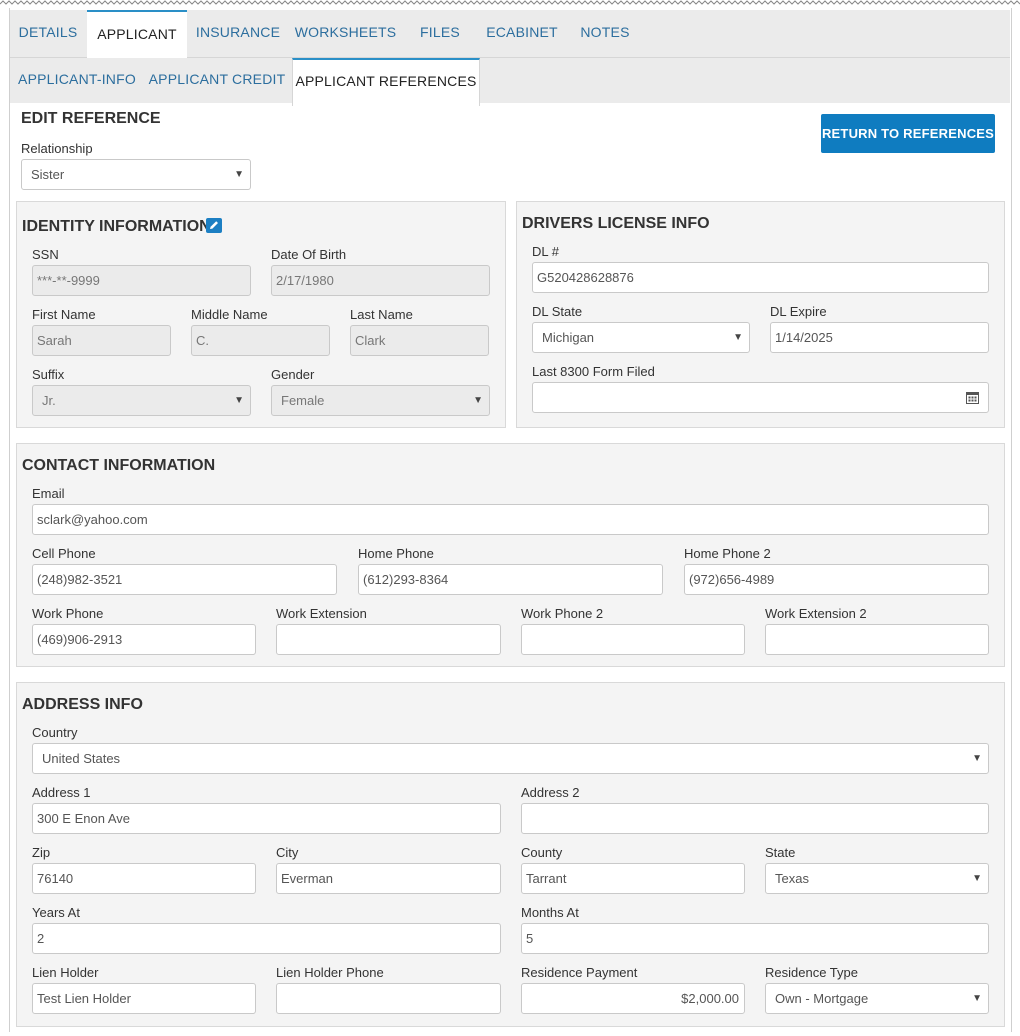 The image size is (1020, 1036). Describe the element at coordinates (68, 613) in the screenshot. I see `work-phone-label: Work Phone` at that location.